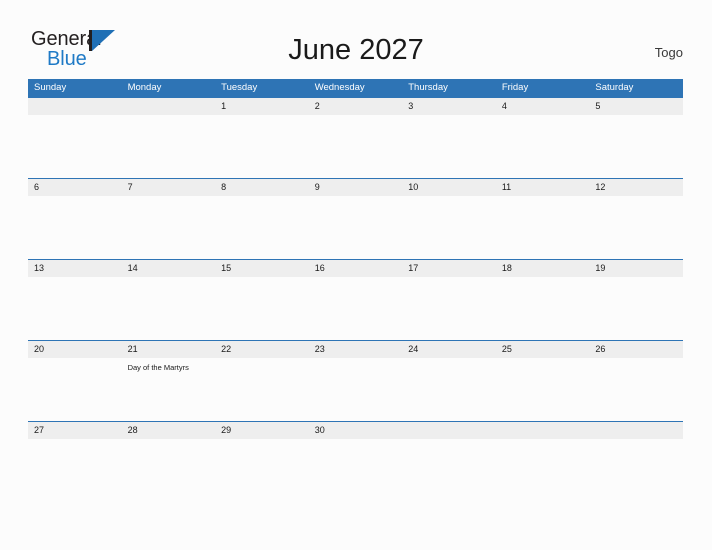  What do you see at coordinates (75, 187) in the screenshot?
I see `day-number: 6` at bounding box center [75, 187].